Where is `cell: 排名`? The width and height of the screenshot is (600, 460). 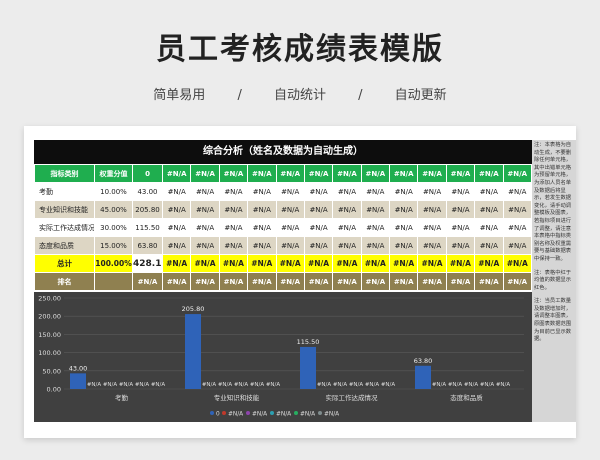
cell: 排名 is located at coordinates (64, 281).